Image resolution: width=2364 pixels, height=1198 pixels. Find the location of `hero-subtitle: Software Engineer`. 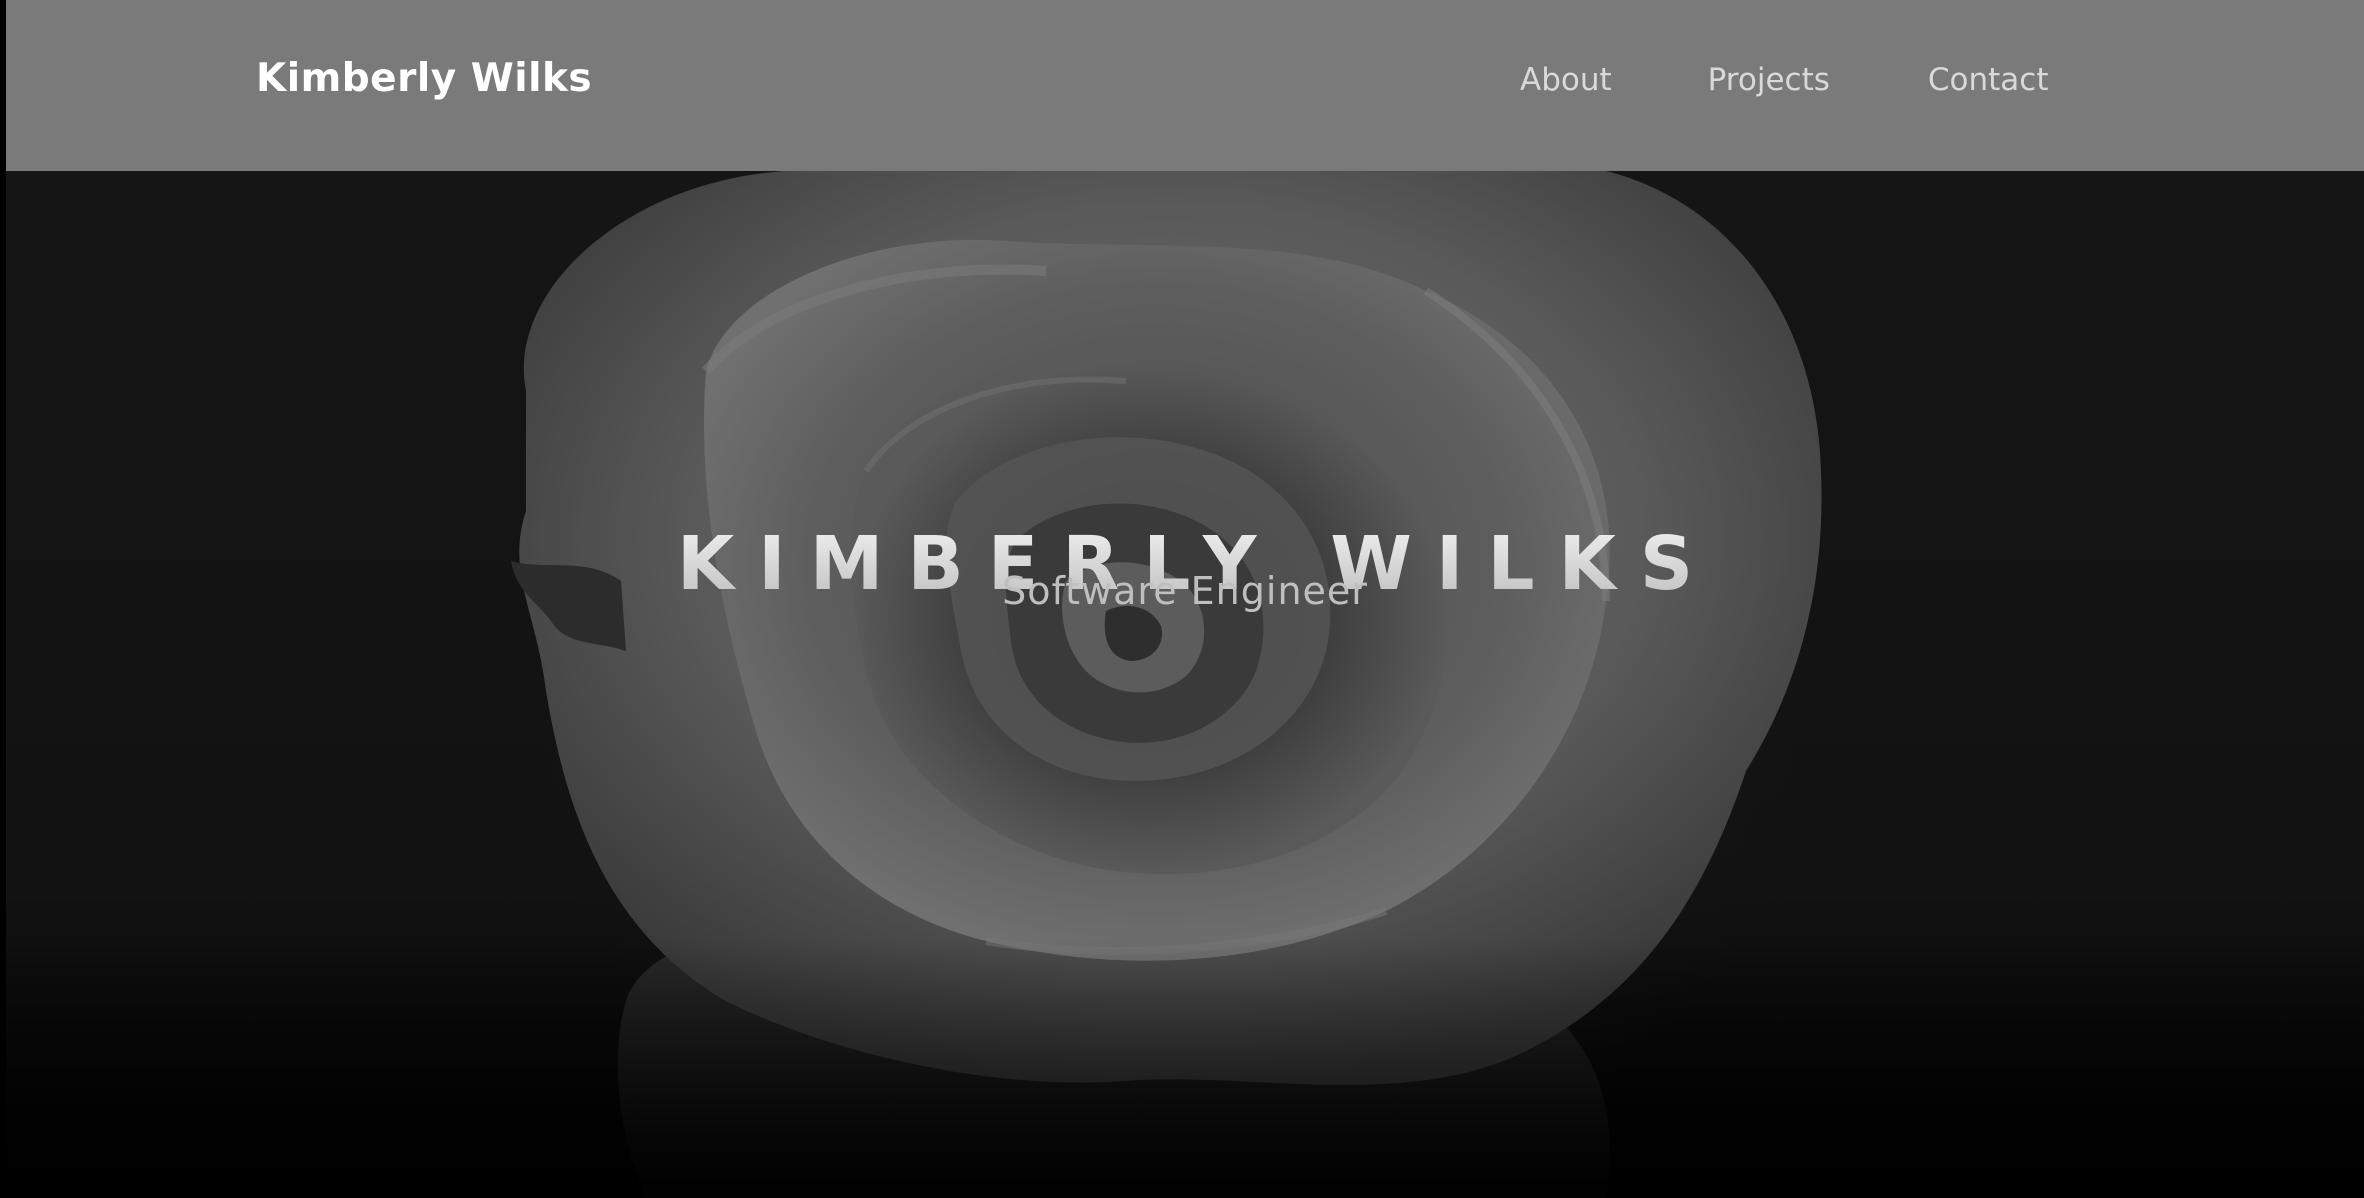

hero-subtitle: Software Engineer is located at coordinates (1185, 591).